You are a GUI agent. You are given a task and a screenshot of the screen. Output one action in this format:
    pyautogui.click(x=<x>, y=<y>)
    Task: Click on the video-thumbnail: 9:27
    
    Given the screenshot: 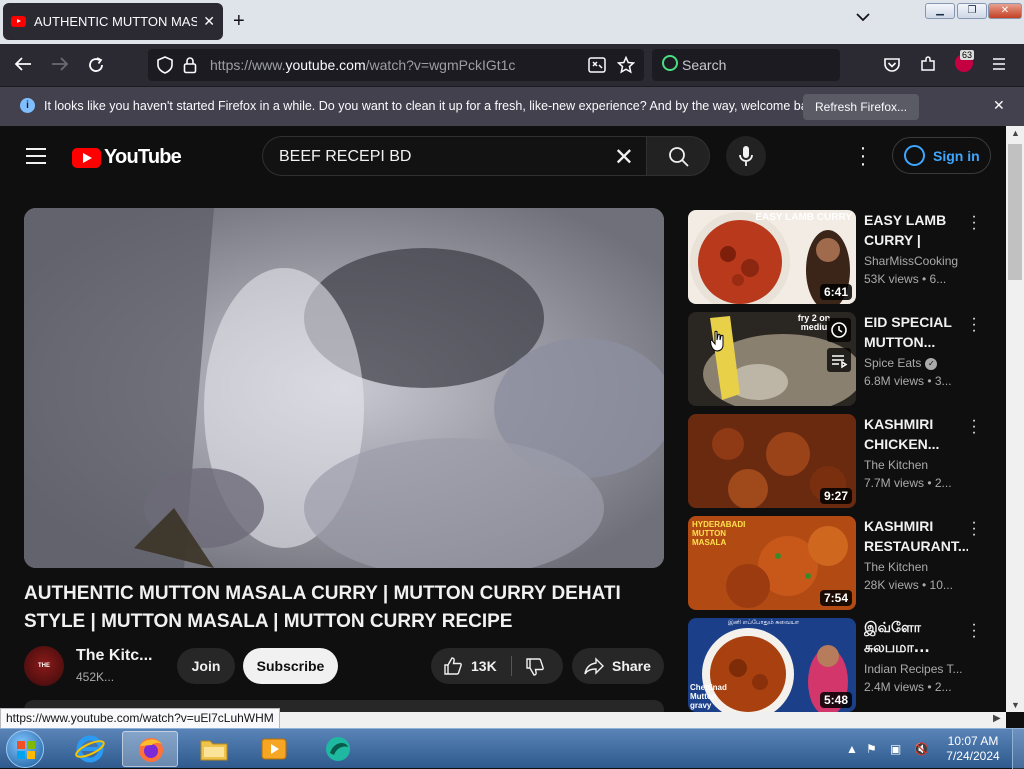 What is the action you would take?
    pyautogui.click(x=772, y=461)
    